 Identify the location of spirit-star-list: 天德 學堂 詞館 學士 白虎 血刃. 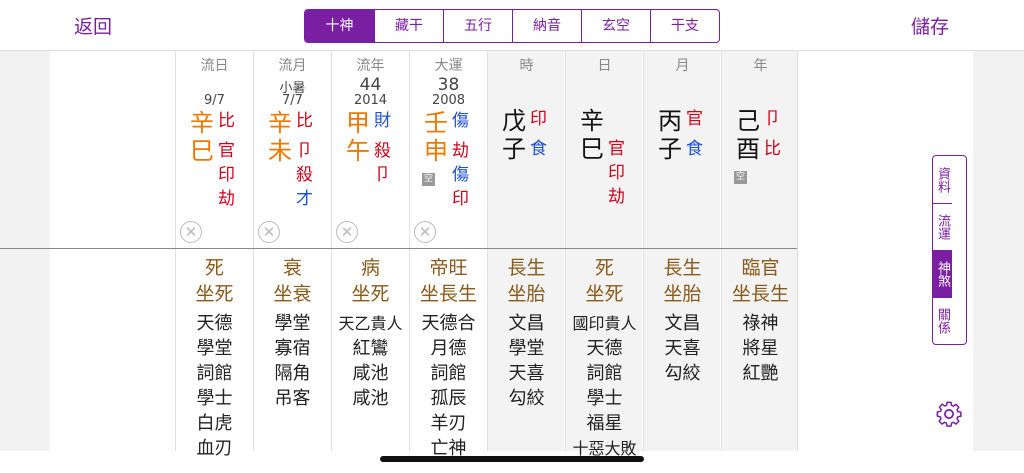
(214, 386).